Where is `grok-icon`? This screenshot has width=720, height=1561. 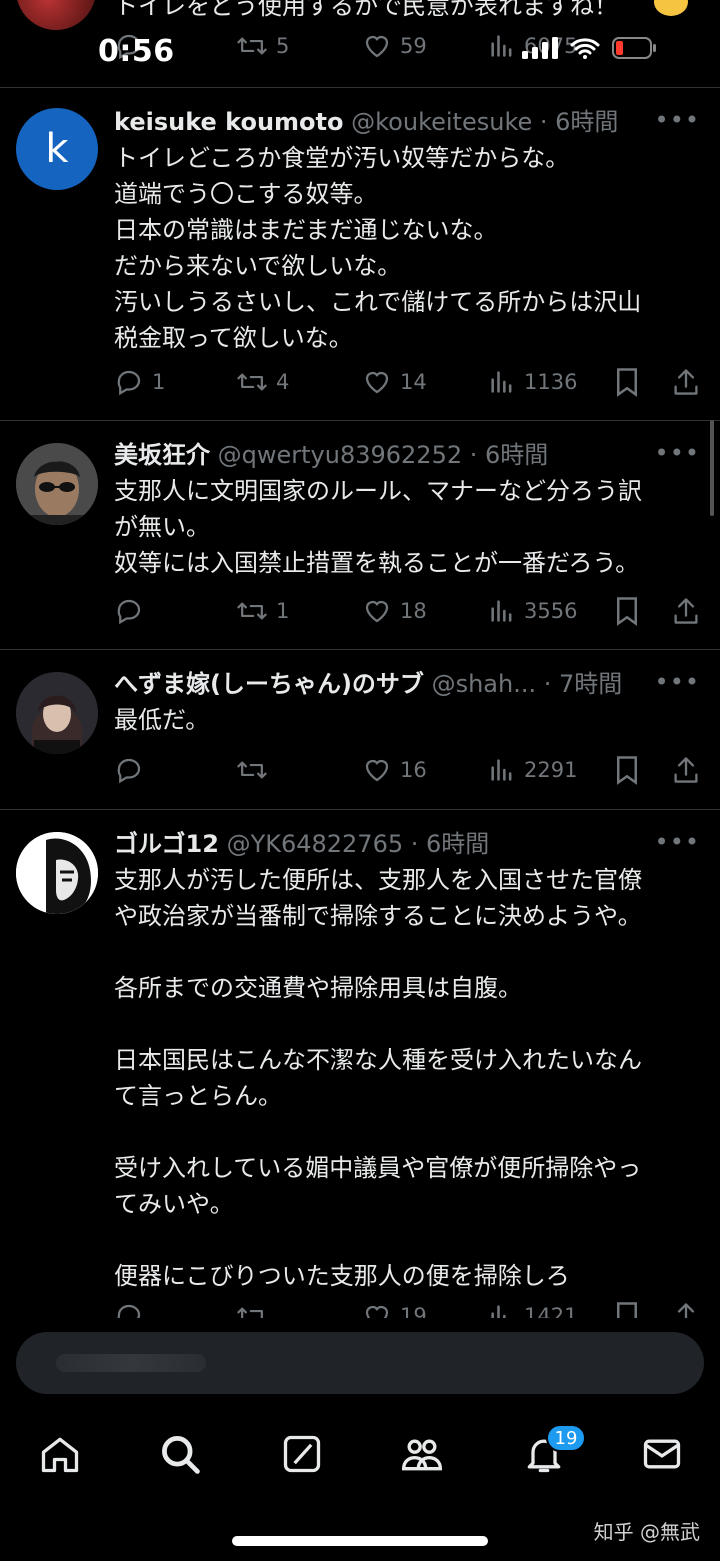
grok-icon is located at coordinates (302, 1454).